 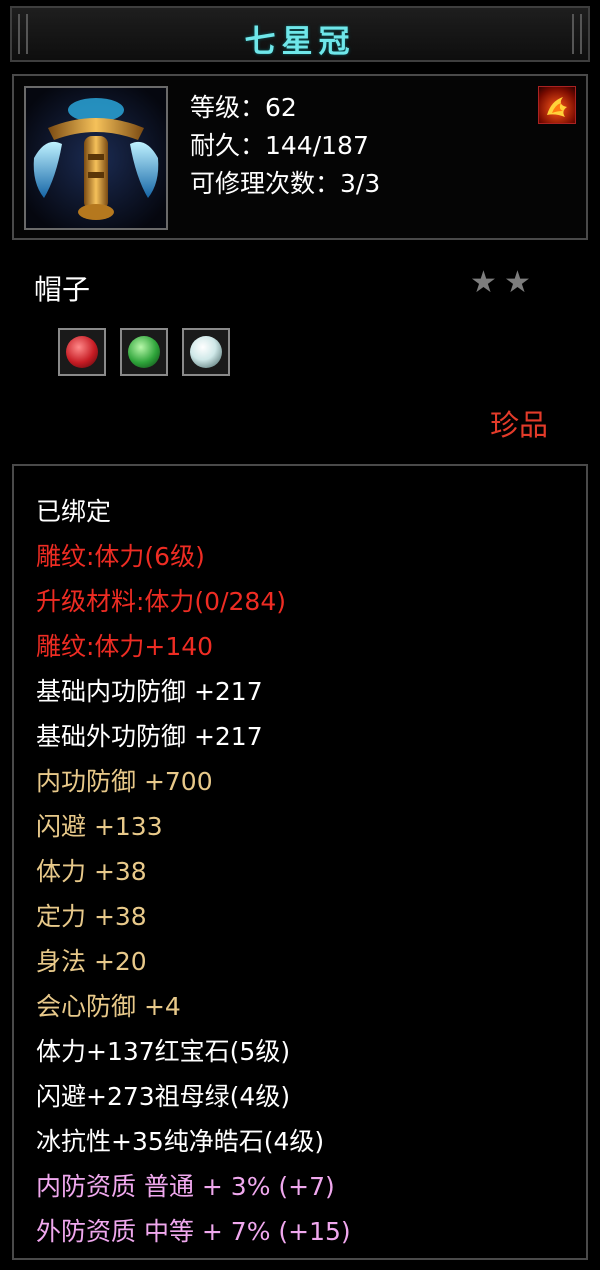 I want to click on engraving-level: 雕纹:体力(6级), so click(x=120, y=556).